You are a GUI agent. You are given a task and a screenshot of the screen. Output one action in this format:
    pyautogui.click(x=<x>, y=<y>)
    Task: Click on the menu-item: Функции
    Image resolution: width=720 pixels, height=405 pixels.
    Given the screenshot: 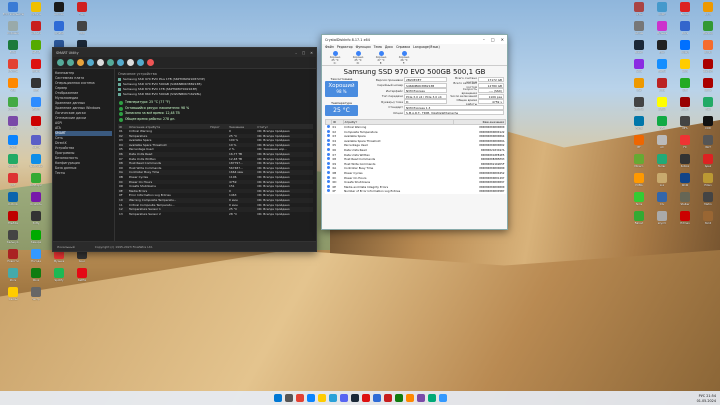 What is the action you would take?
    pyautogui.click(x=363, y=47)
    